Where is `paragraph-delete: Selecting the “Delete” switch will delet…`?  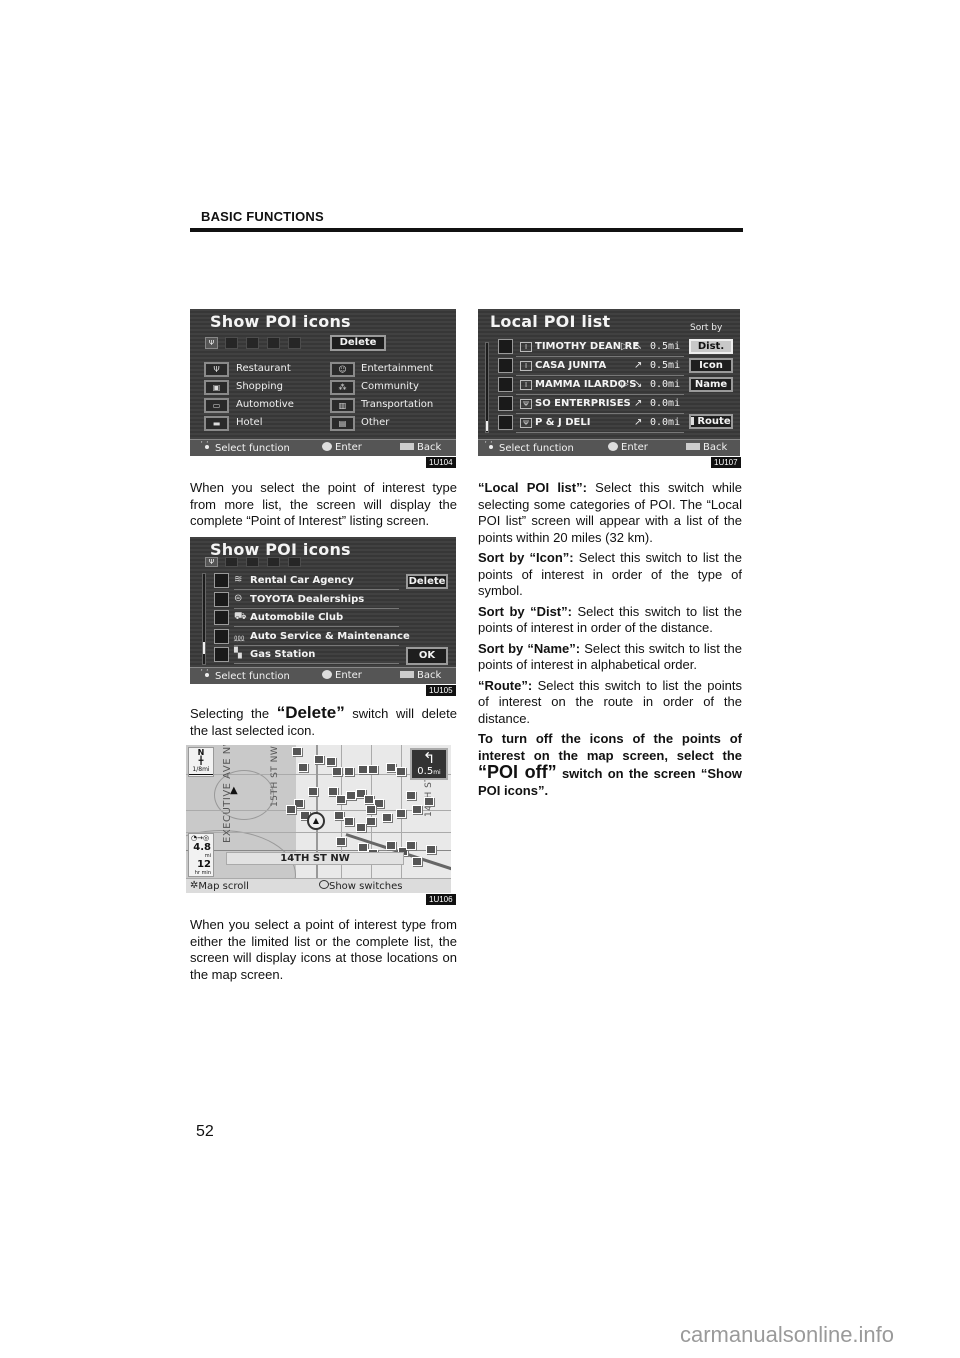 paragraph-delete: Selecting the “Delete” switch will delet… is located at coordinates (323, 721).